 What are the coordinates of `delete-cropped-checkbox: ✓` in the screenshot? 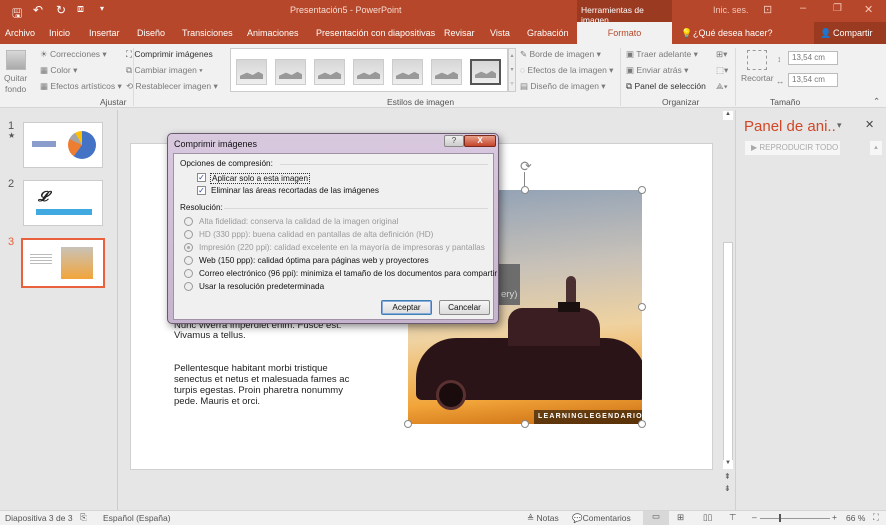 It's located at (201, 190).